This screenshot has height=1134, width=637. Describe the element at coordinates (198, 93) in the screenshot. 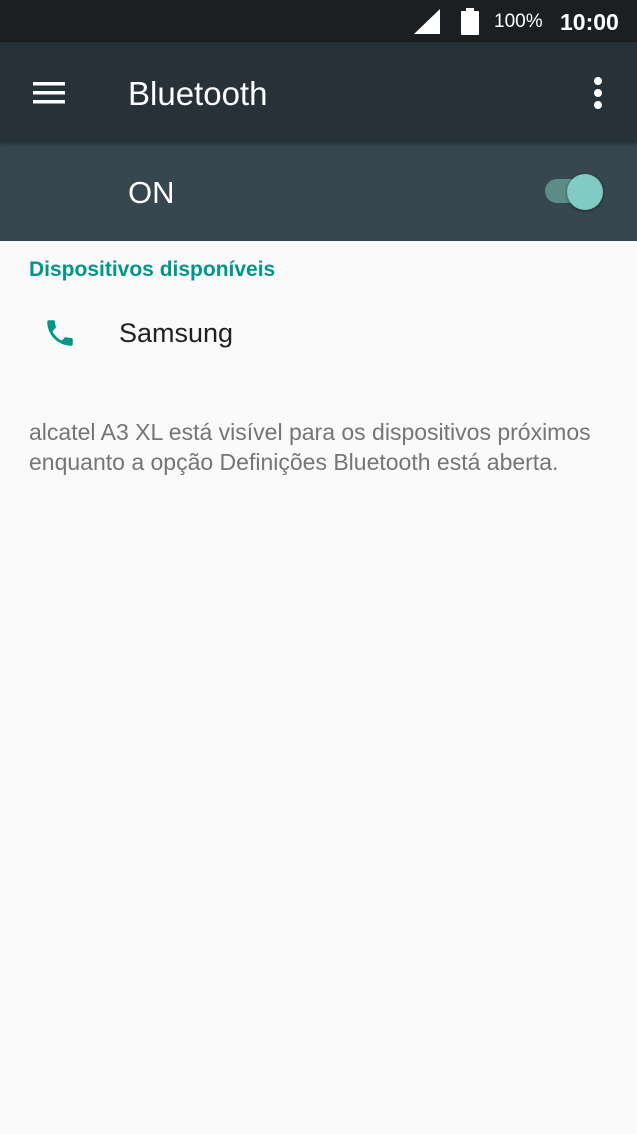

I see `page-title: Bluetooth` at that location.